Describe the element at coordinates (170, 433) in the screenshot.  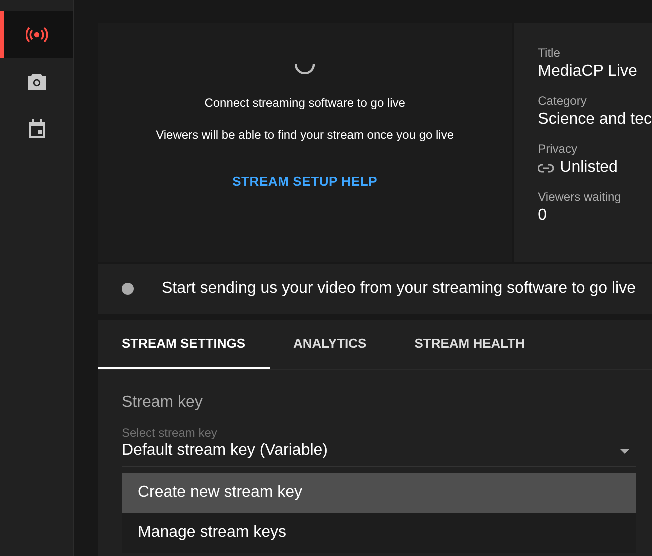
I see `select-label: Select stream key` at that location.